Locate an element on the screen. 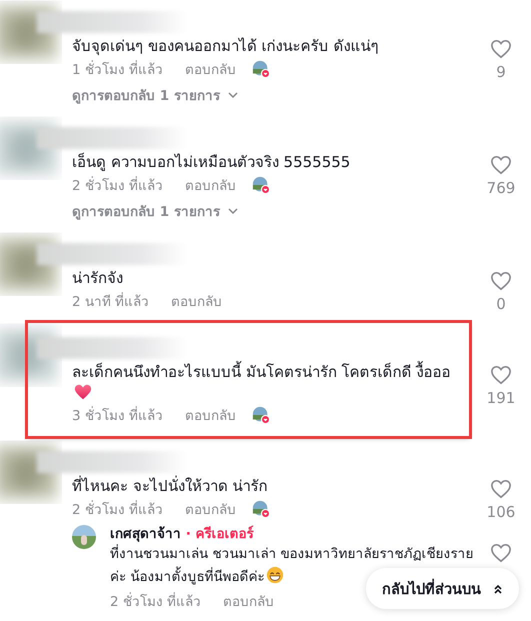 This screenshot has width=531, height=621. comment-time: 1 ชั่วโมง ที่แล้ว is located at coordinates (118, 69).